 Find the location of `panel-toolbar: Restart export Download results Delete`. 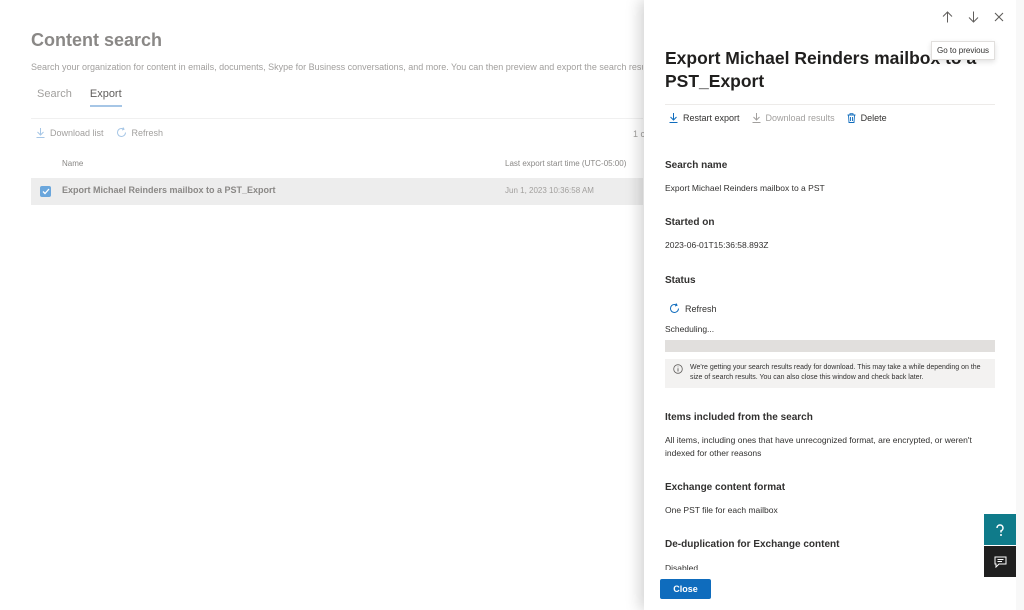

panel-toolbar: Restart export Download results Delete is located at coordinates (778, 118).